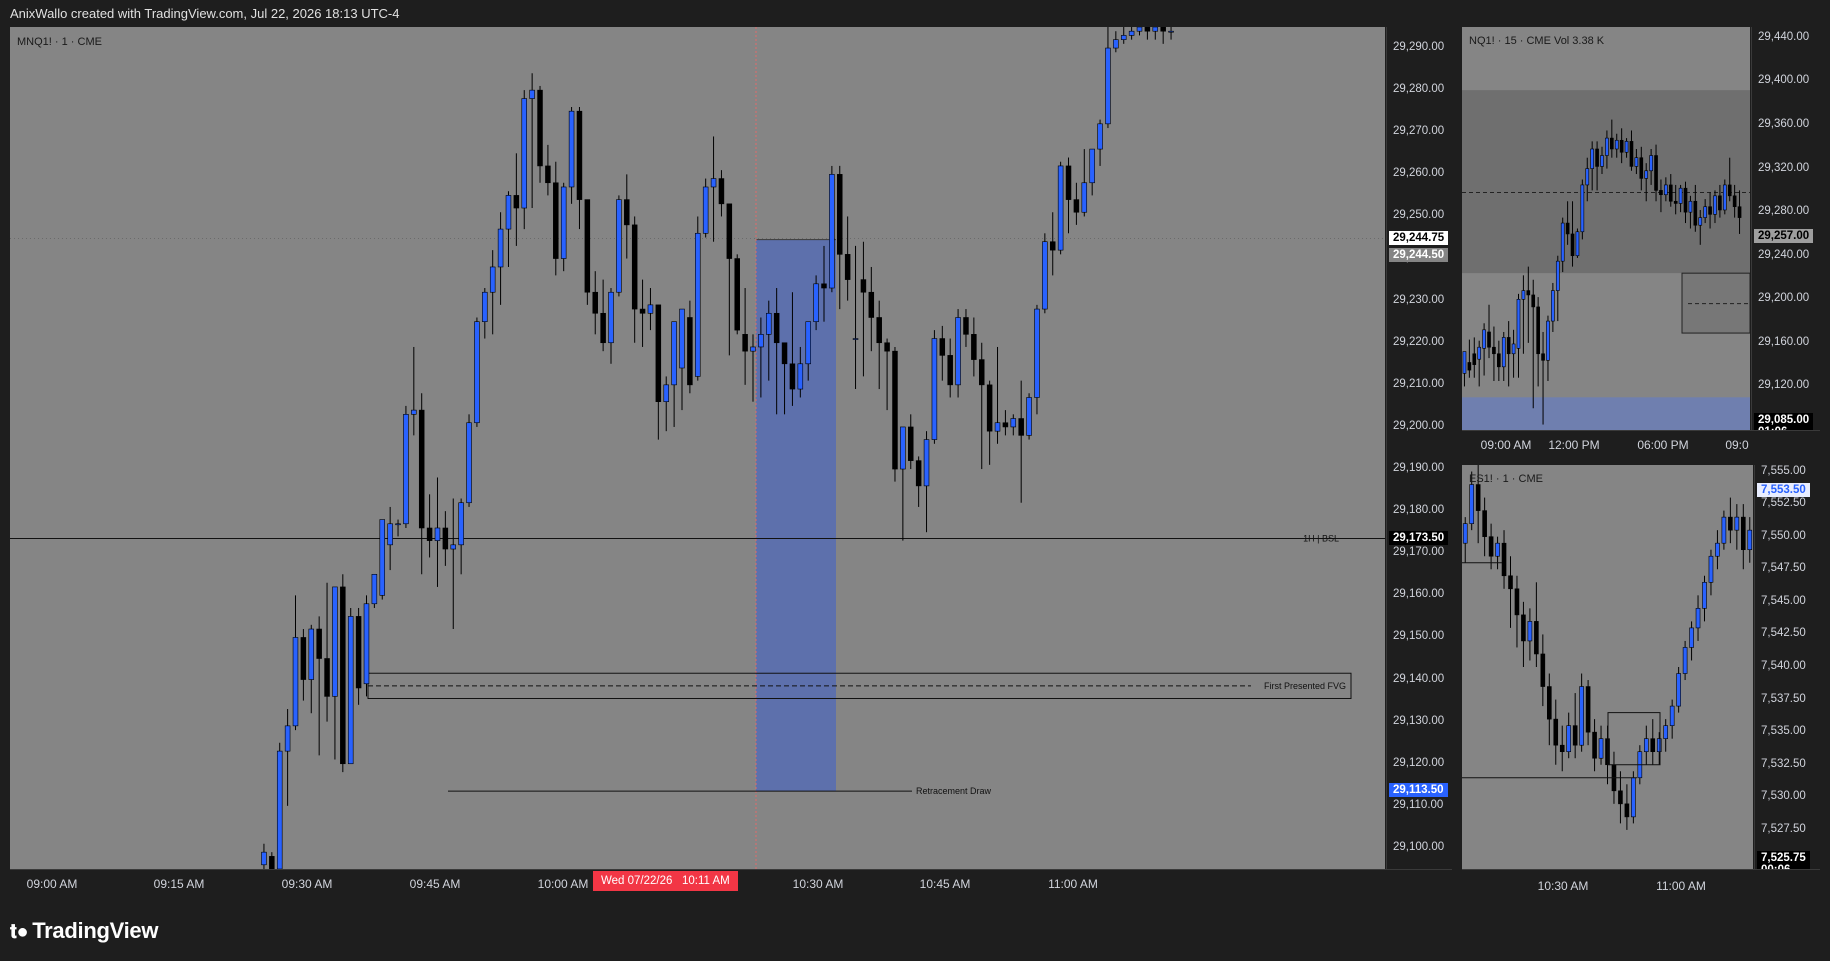 The image size is (1830, 961). Describe the element at coordinates (1783, 490) in the screenshot. I see `es-price-badge: 7,553.50` at that location.